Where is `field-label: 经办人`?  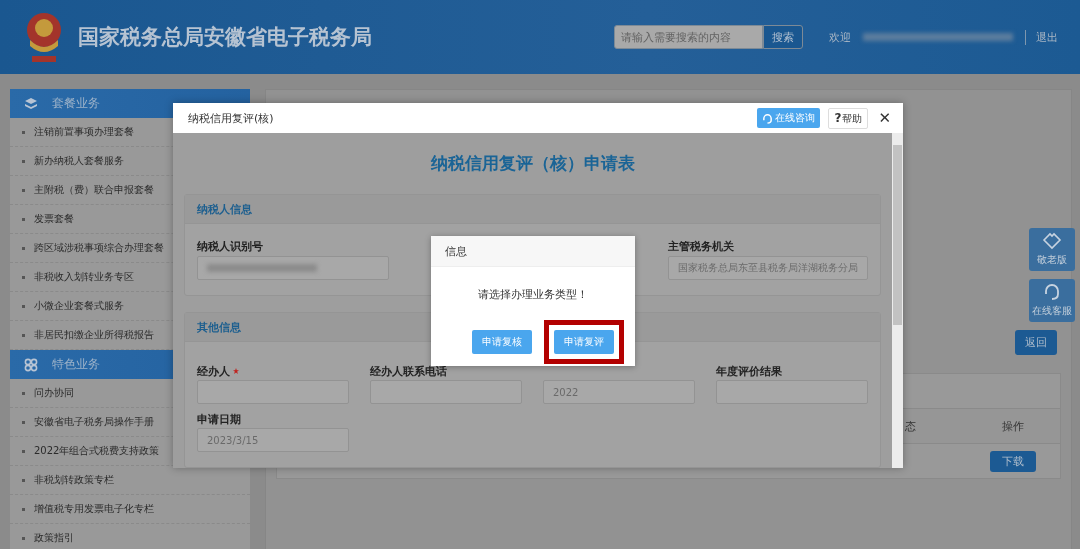
field-label: 经办人 is located at coordinates (213, 371).